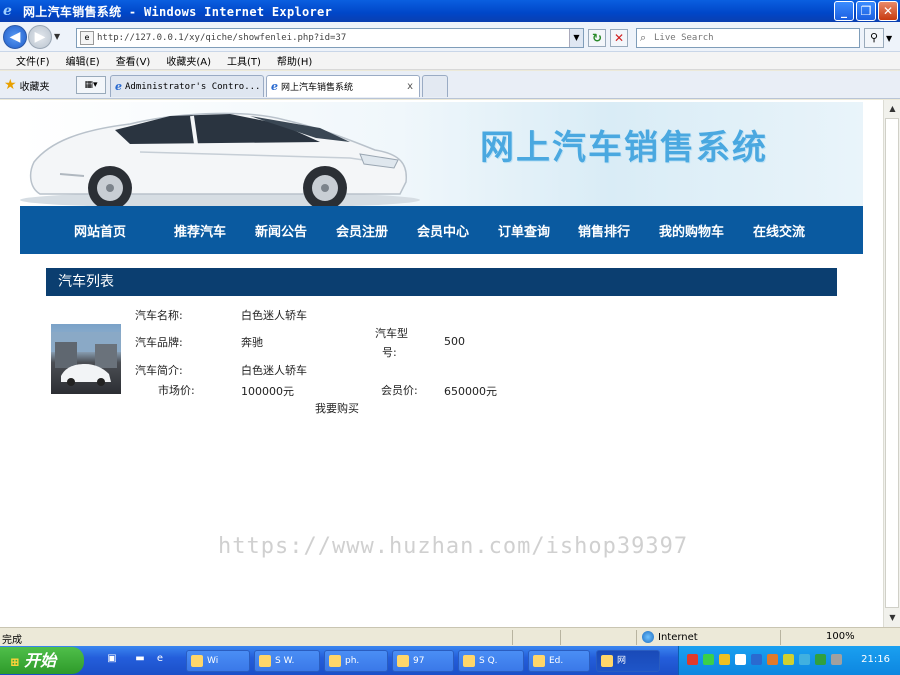 Image resolution: width=900 pixels, height=675 pixels. Describe the element at coordinates (159, 315) in the screenshot. I see `car-name-label: 汽车名称:` at that location.